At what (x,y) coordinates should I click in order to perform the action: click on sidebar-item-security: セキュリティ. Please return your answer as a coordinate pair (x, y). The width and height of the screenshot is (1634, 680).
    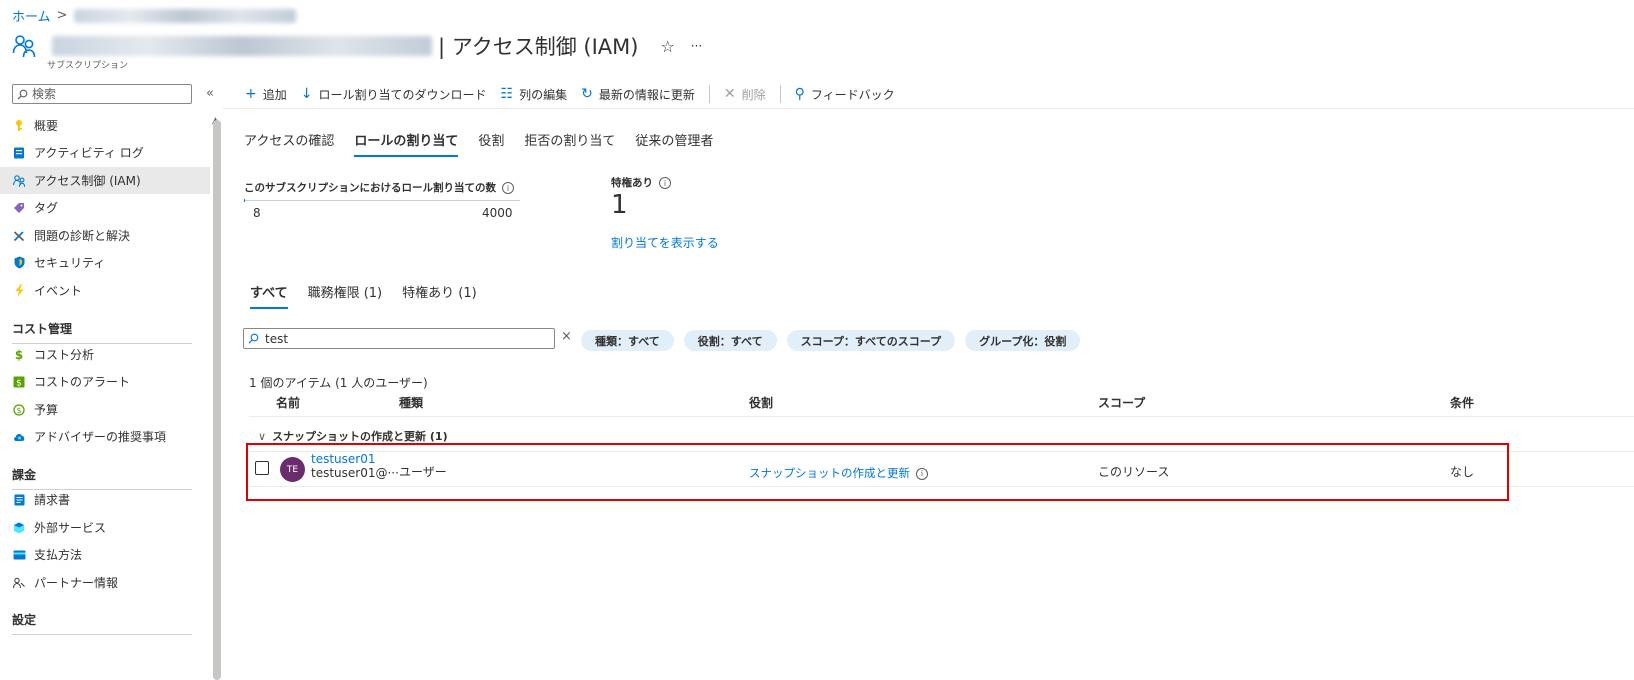
    Looking at the image, I should click on (105, 262).